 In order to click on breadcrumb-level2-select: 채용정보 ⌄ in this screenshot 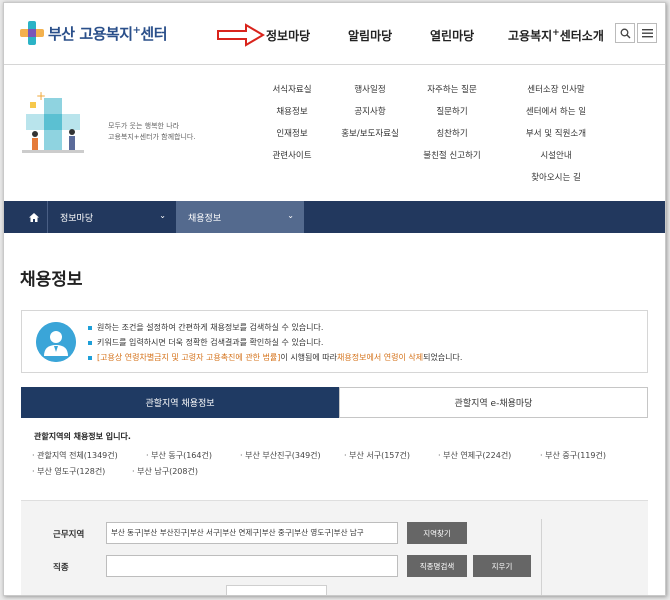, I will do `click(240, 217)`.